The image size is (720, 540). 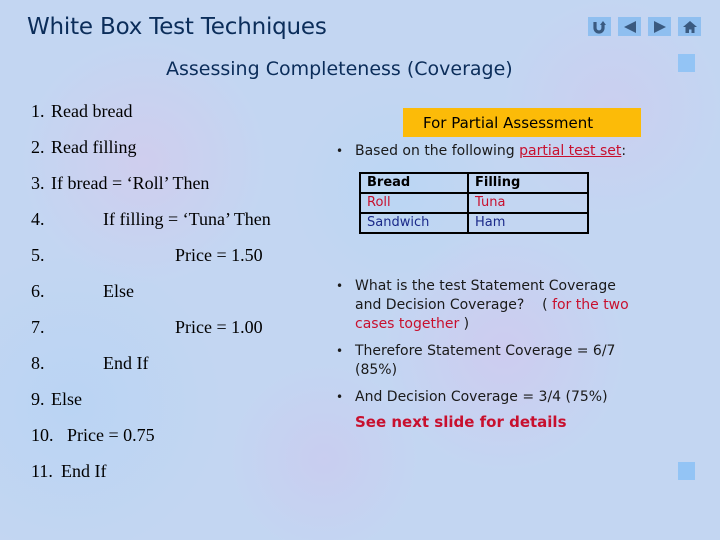 What do you see at coordinates (522, 122) in the screenshot?
I see `partial-assessment-banner: For Partial Assessment` at bounding box center [522, 122].